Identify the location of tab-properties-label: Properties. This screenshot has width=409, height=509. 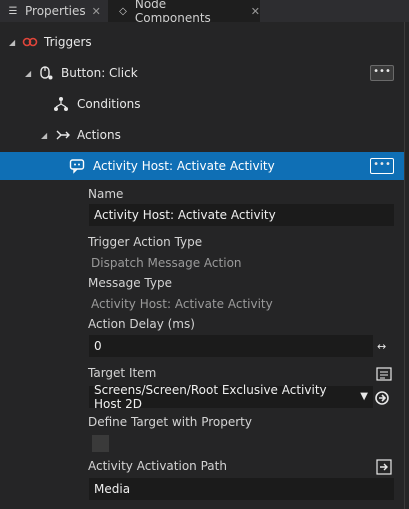
(55, 11).